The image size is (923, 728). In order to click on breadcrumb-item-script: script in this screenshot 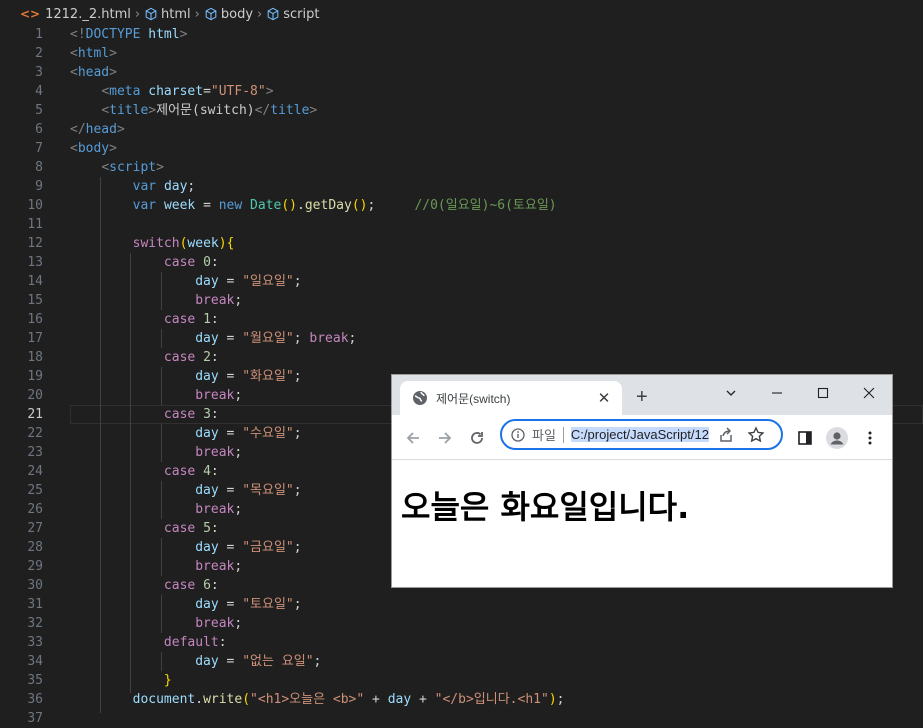, I will do `click(292, 14)`.